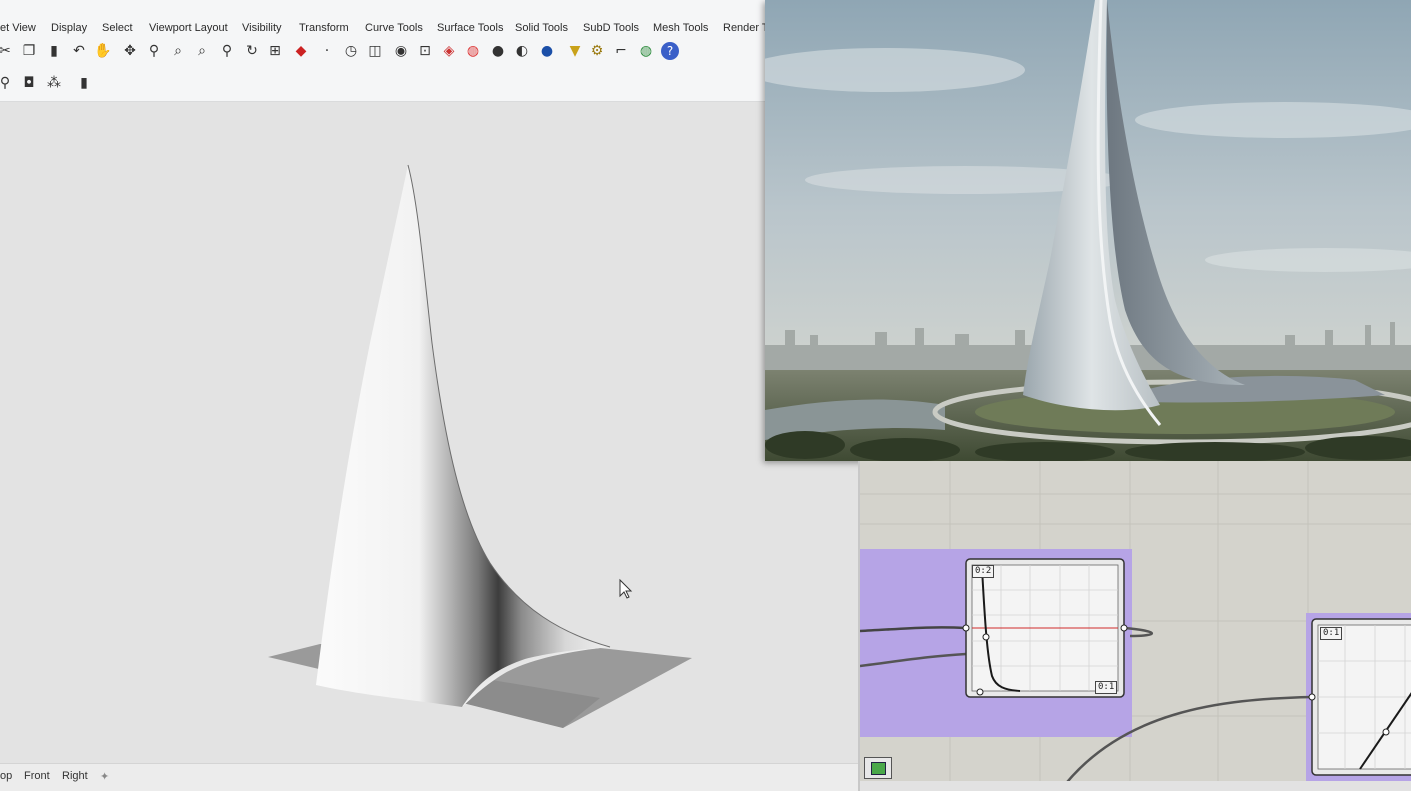 The height and width of the screenshot is (791, 1411). What do you see at coordinates (575, 51) in the screenshot?
I see `filter-icon: ▼` at bounding box center [575, 51].